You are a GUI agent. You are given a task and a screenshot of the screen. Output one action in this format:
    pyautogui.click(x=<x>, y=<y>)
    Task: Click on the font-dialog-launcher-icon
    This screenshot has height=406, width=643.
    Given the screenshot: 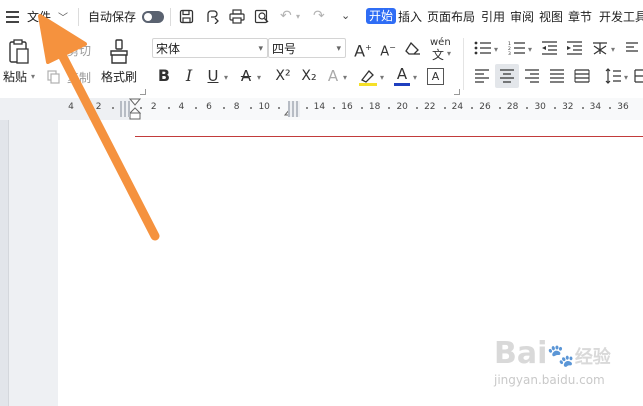 What is the action you would take?
    pyautogui.click(x=457, y=92)
    